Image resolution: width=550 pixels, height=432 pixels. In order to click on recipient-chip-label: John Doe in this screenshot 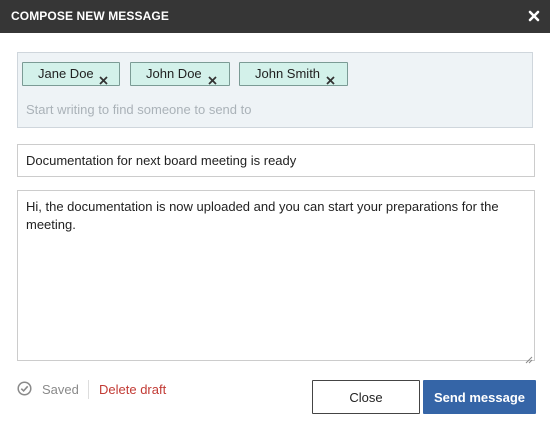, I will do `click(174, 73)`.